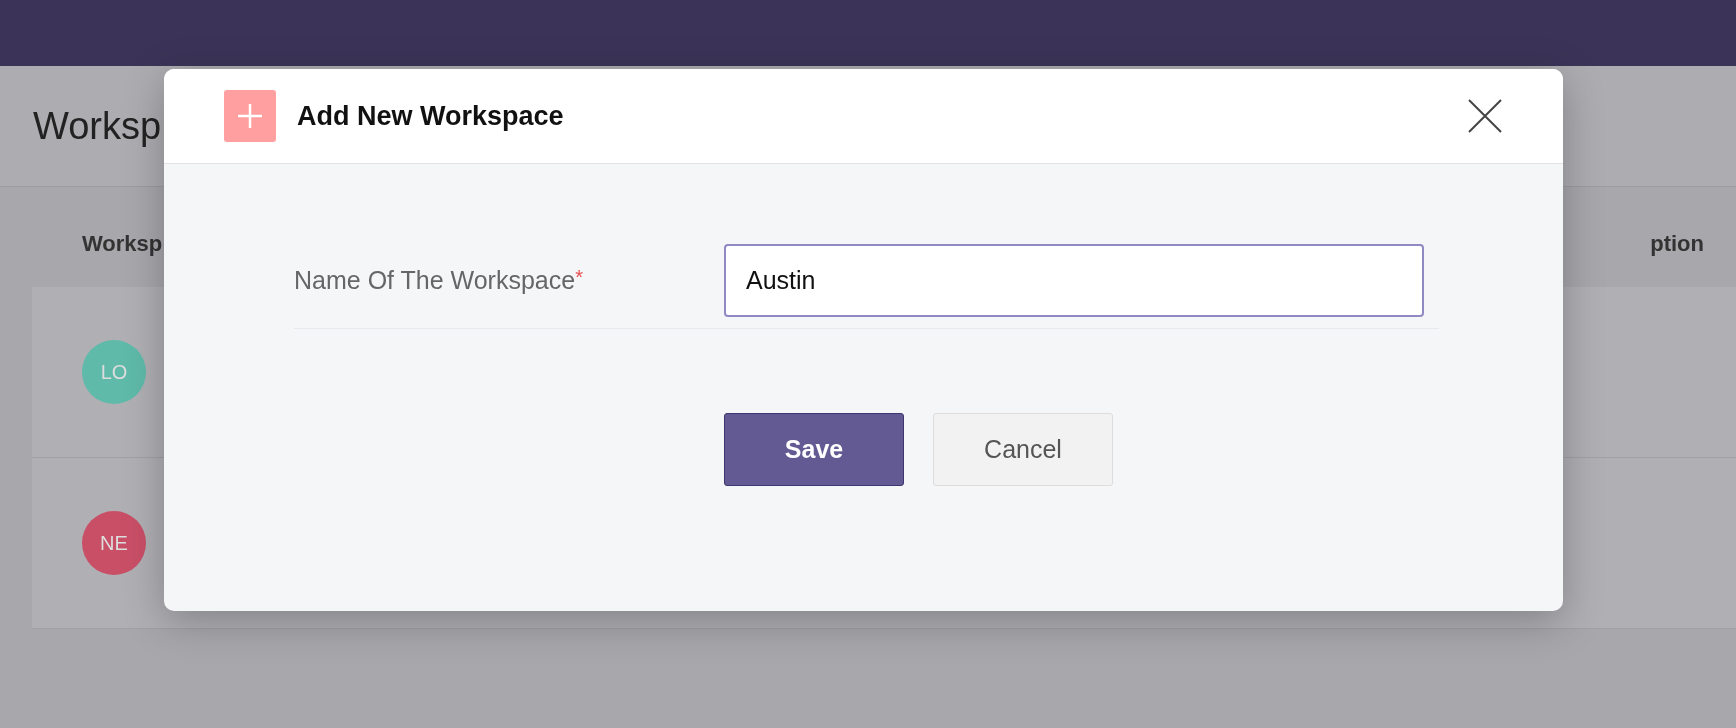 The width and height of the screenshot is (1736, 728). I want to click on column-heading: Worksp, so click(122, 244).